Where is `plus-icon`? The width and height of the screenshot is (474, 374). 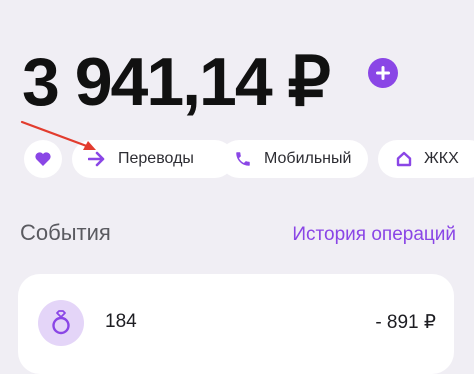 plus-icon is located at coordinates (383, 73).